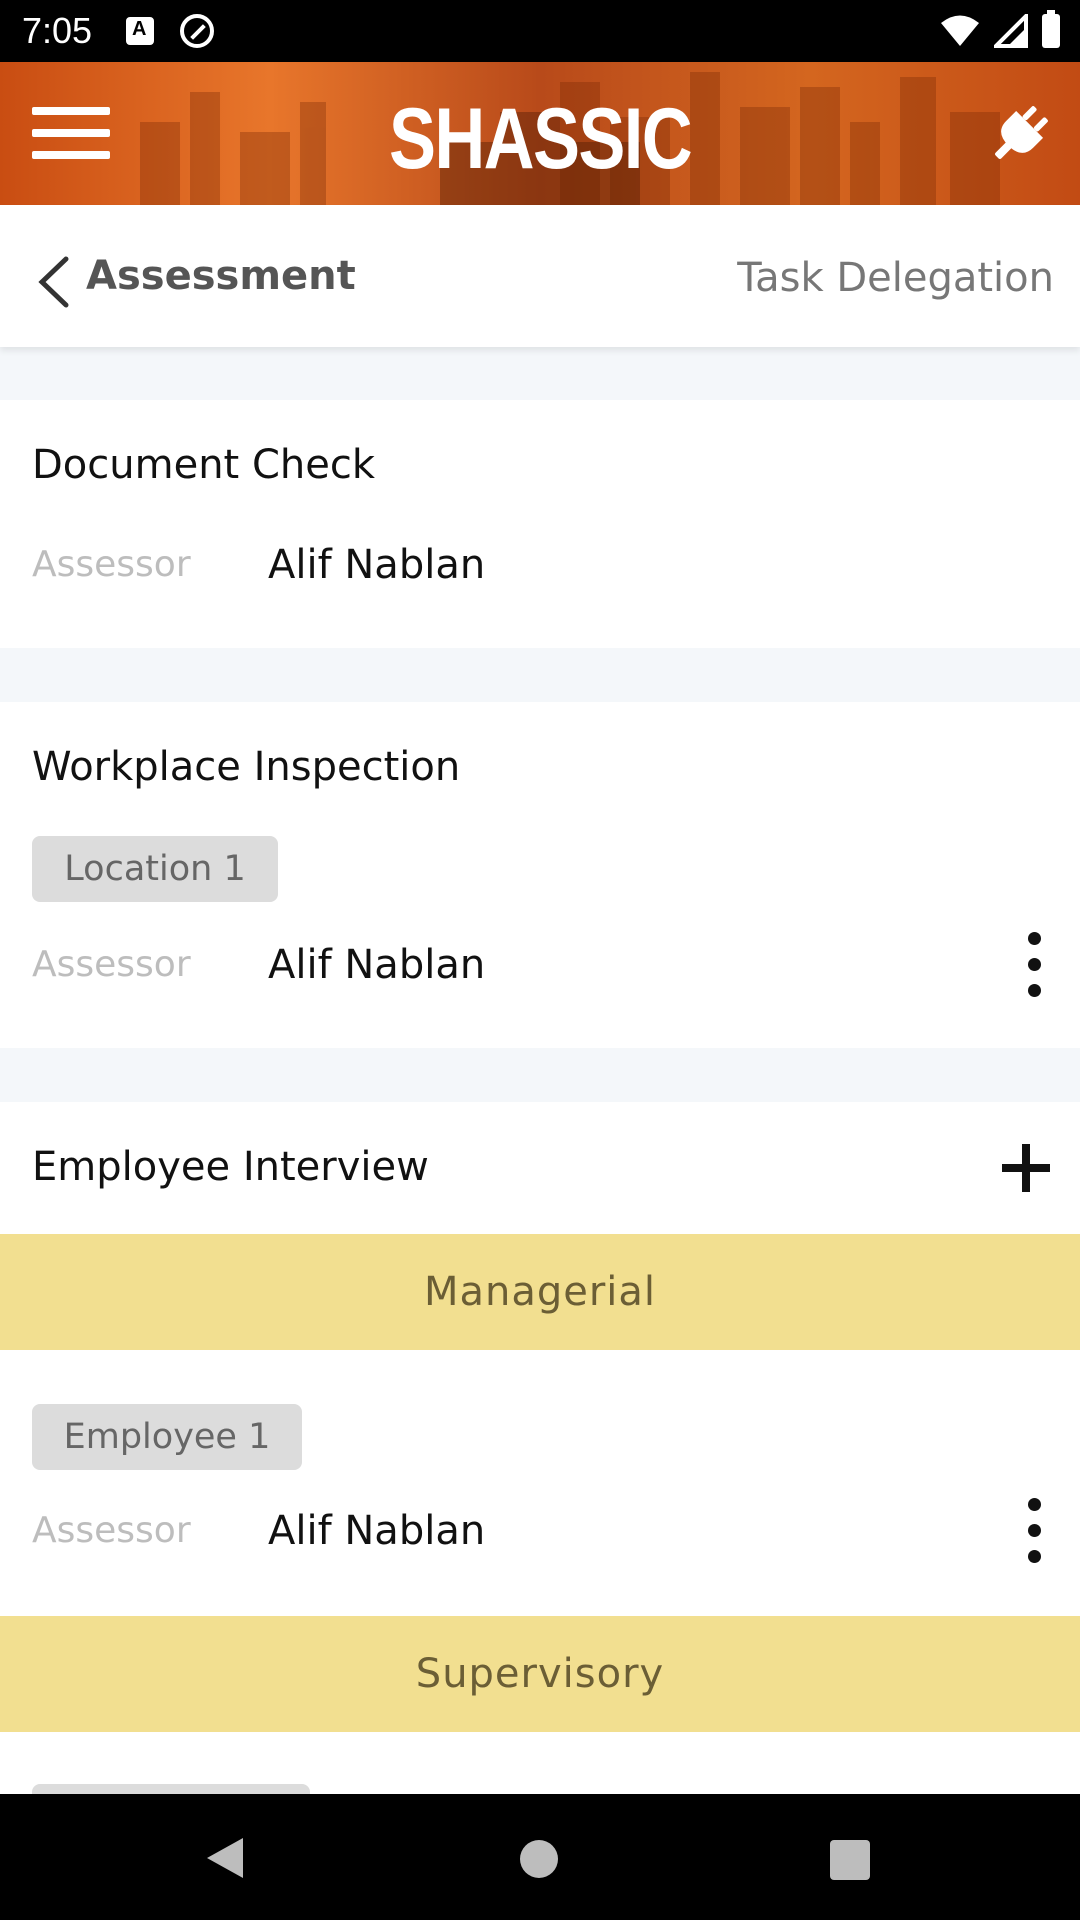 This screenshot has height=1920, width=1080. Describe the element at coordinates (540, 139) in the screenshot. I see `app-title: SHASSIC` at that location.